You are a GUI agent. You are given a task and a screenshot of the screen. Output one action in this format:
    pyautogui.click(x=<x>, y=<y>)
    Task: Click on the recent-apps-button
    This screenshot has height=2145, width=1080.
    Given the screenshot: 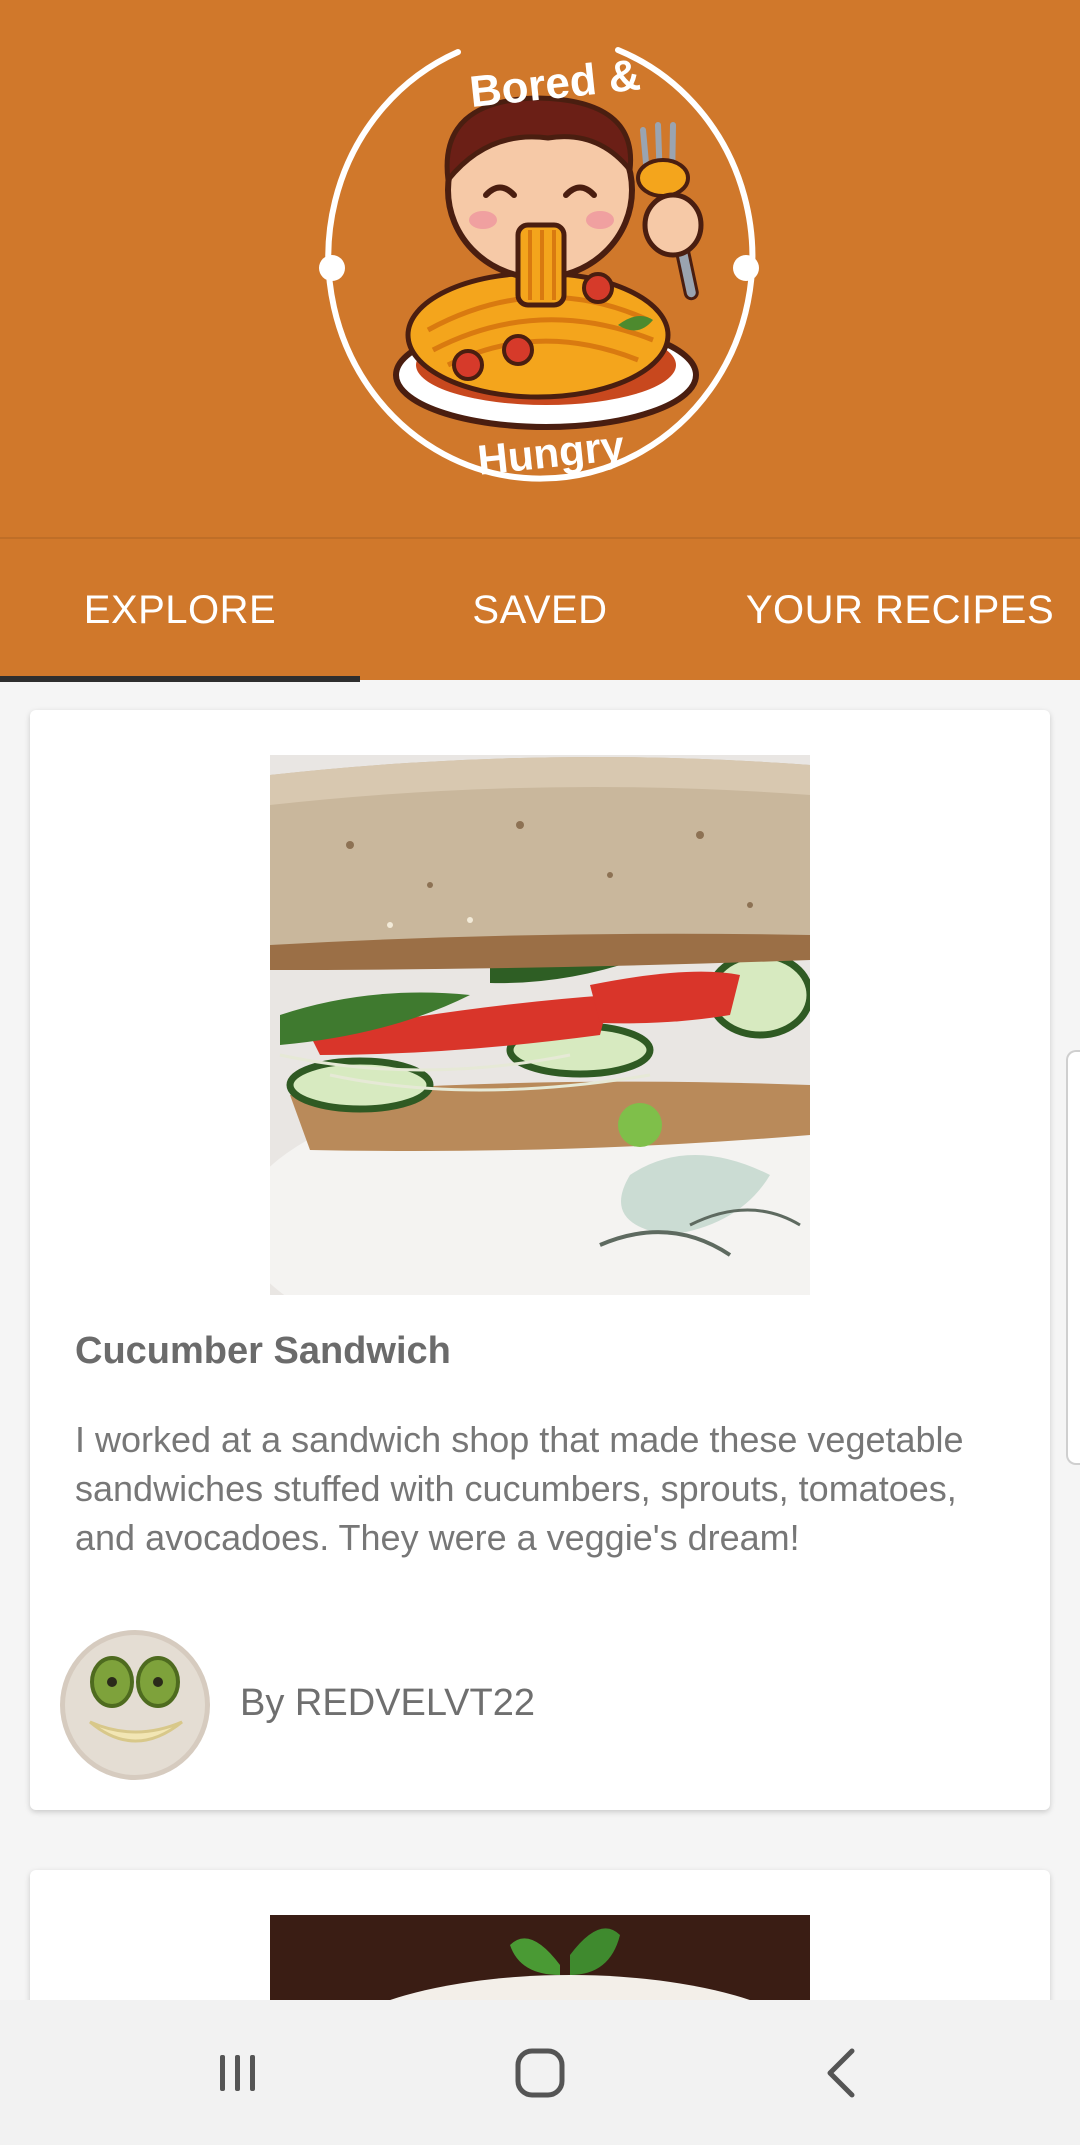 What is the action you would take?
    pyautogui.click(x=238, y=2072)
    